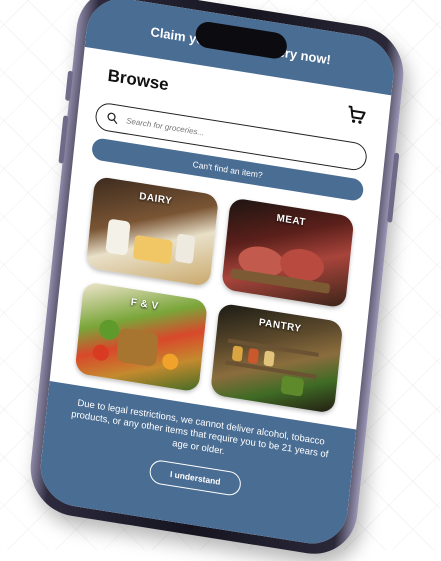  What do you see at coordinates (118, 237) in the screenshot?
I see `milk-bottle-image` at bounding box center [118, 237].